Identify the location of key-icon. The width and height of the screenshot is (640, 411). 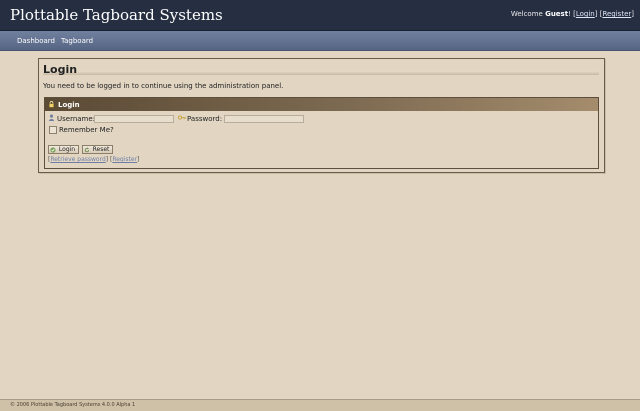
(182, 117).